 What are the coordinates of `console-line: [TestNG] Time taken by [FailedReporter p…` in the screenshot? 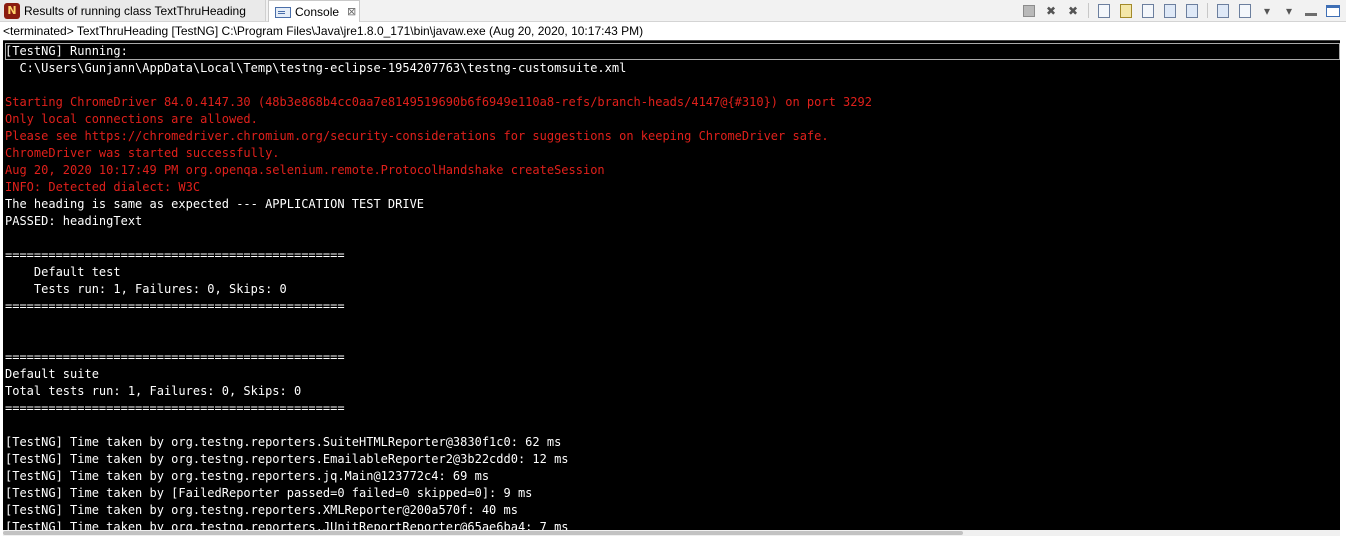 It's located at (269, 493).